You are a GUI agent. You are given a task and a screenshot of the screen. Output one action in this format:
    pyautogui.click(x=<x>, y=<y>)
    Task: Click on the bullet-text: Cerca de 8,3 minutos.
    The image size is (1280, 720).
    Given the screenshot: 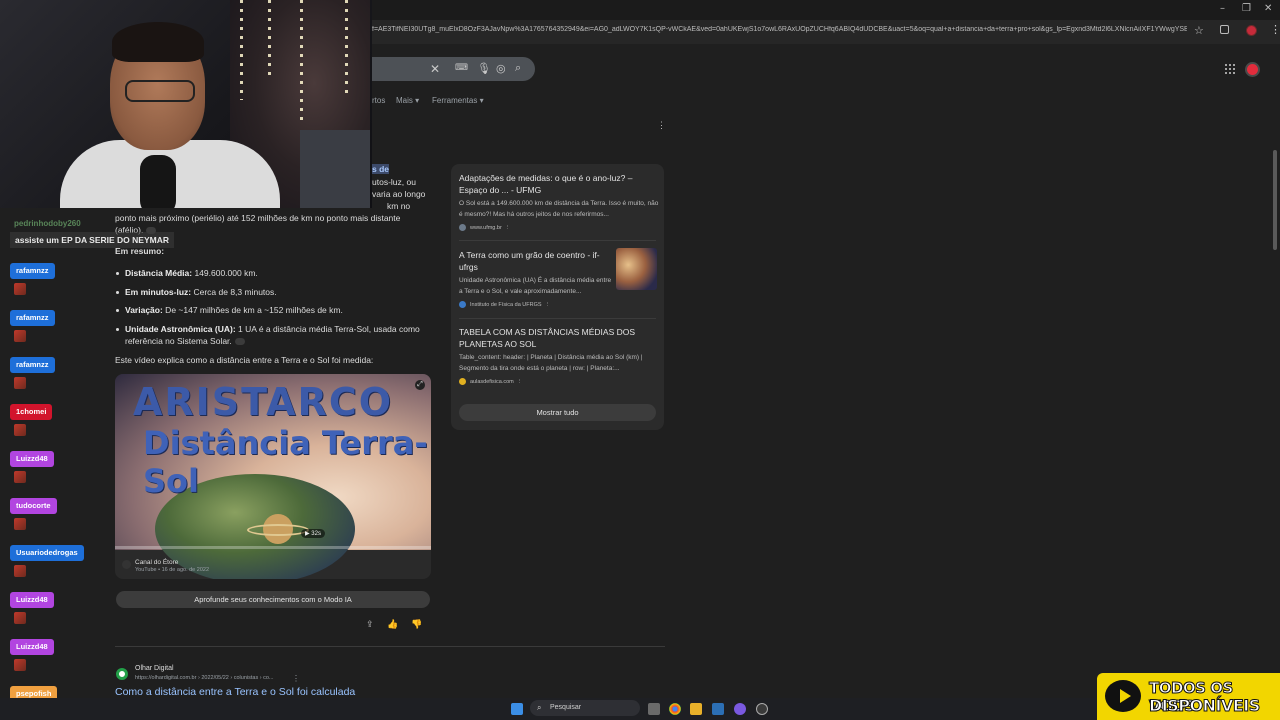 What is the action you would take?
    pyautogui.click(x=234, y=291)
    